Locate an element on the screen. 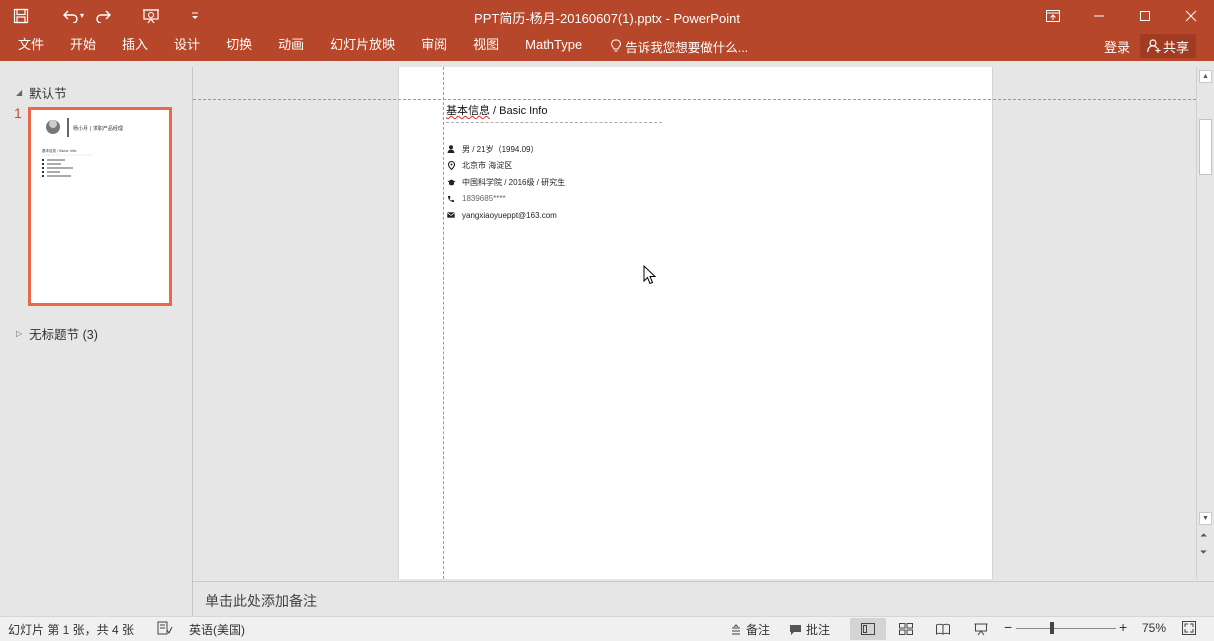 The width and height of the screenshot is (1214, 641). undo-dropdown-icon: ▾ is located at coordinates (82, 15).